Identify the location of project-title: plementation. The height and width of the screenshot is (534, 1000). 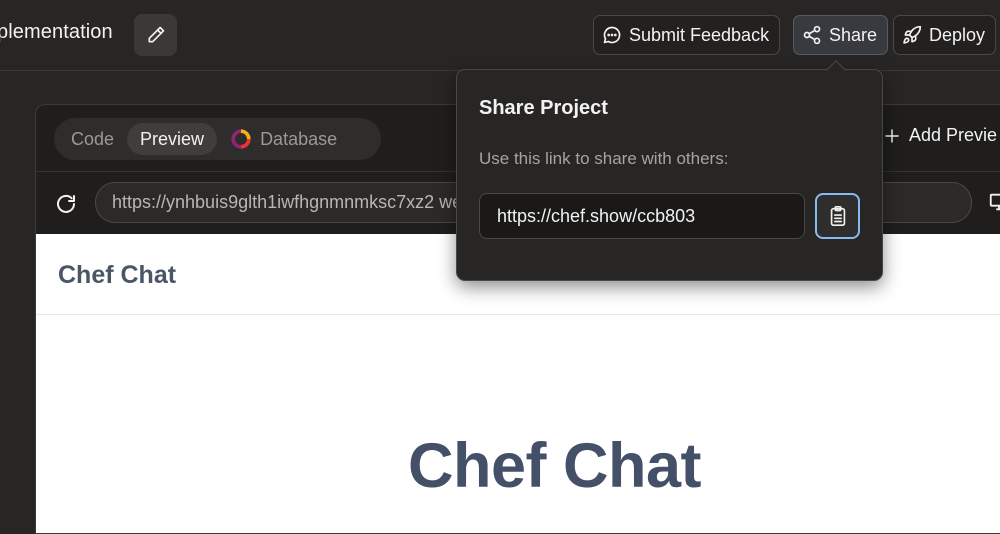
(56, 32).